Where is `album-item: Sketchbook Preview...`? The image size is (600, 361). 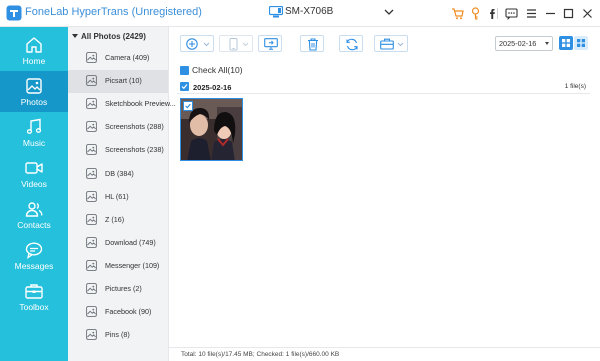
album-item: Sketchbook Preview... is located at coordinates (122, 104).